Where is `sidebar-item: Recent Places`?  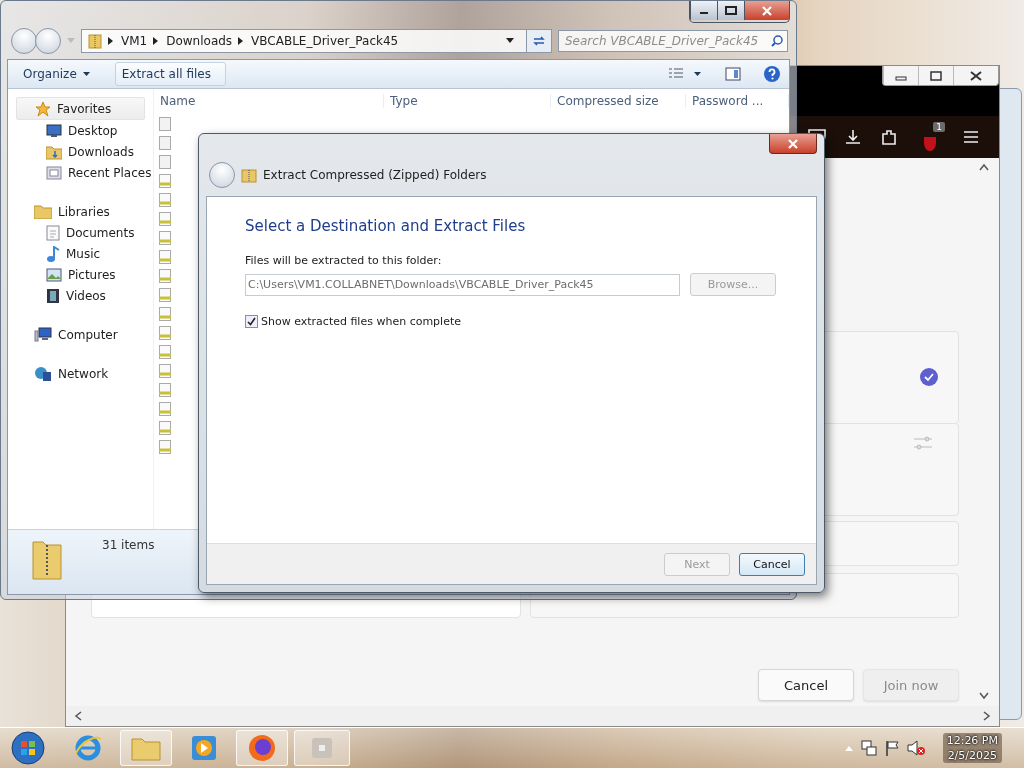 sidebar-item: Recent Places is located at coordinates (84, 172).